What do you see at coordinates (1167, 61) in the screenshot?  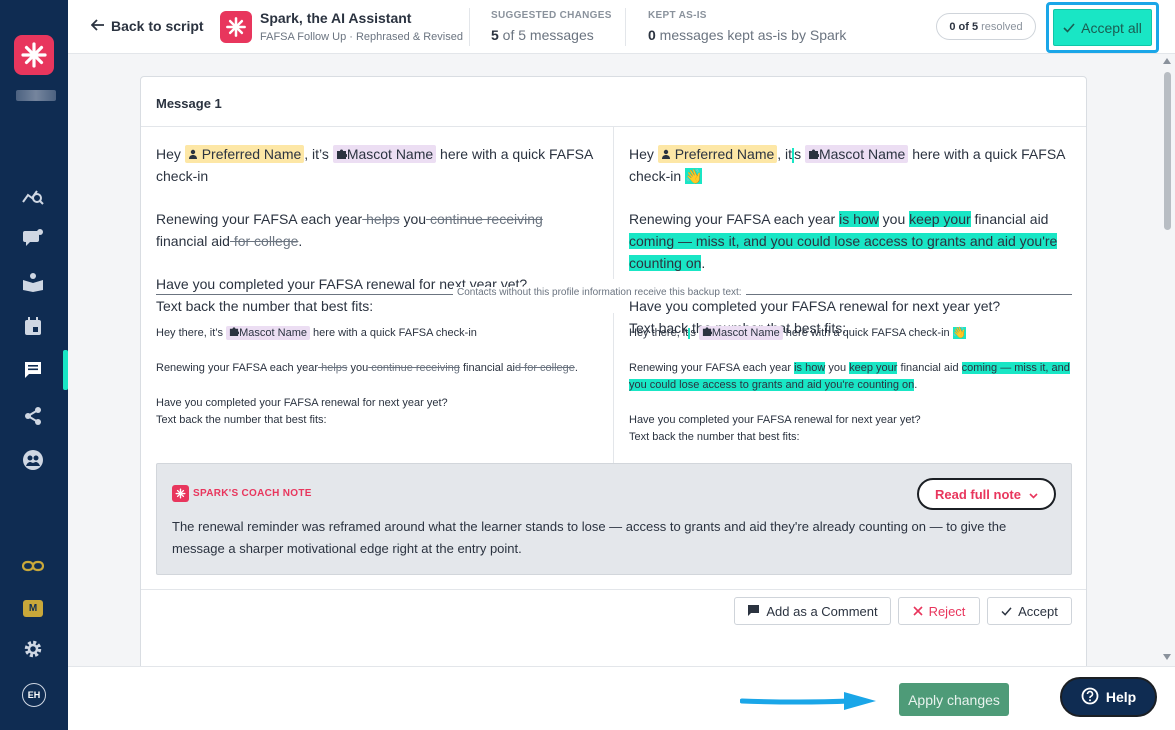 I see `scroll-up-icon` at bounding box center [1167, 61].